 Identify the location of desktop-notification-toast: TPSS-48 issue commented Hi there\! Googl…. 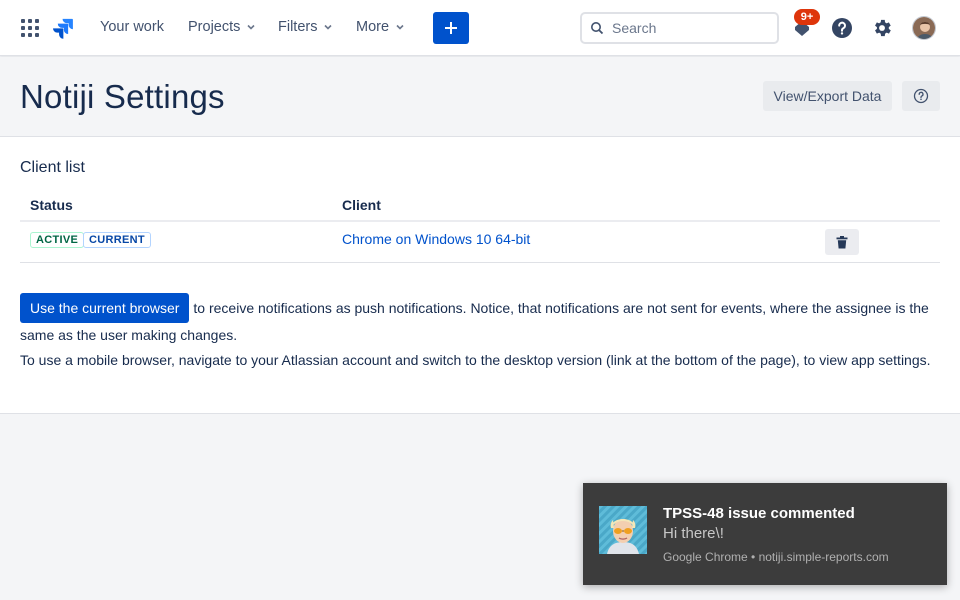
(765, 534).